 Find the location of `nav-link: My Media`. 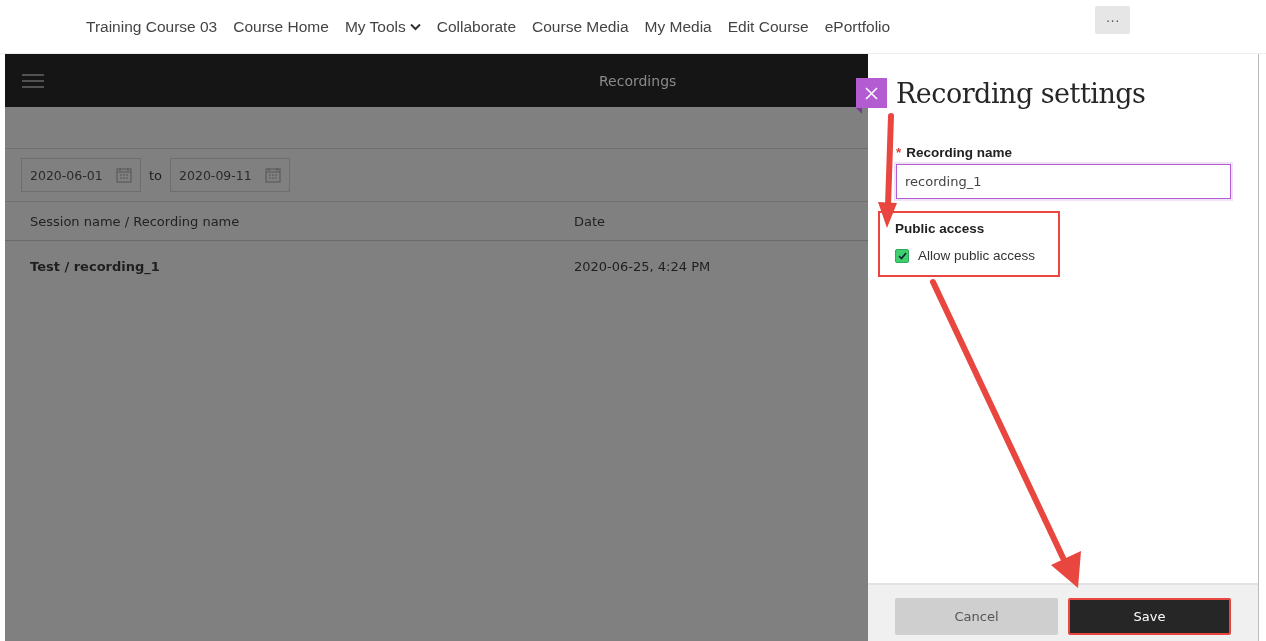

nav-link: My Media is located at coordinates (678, 26).